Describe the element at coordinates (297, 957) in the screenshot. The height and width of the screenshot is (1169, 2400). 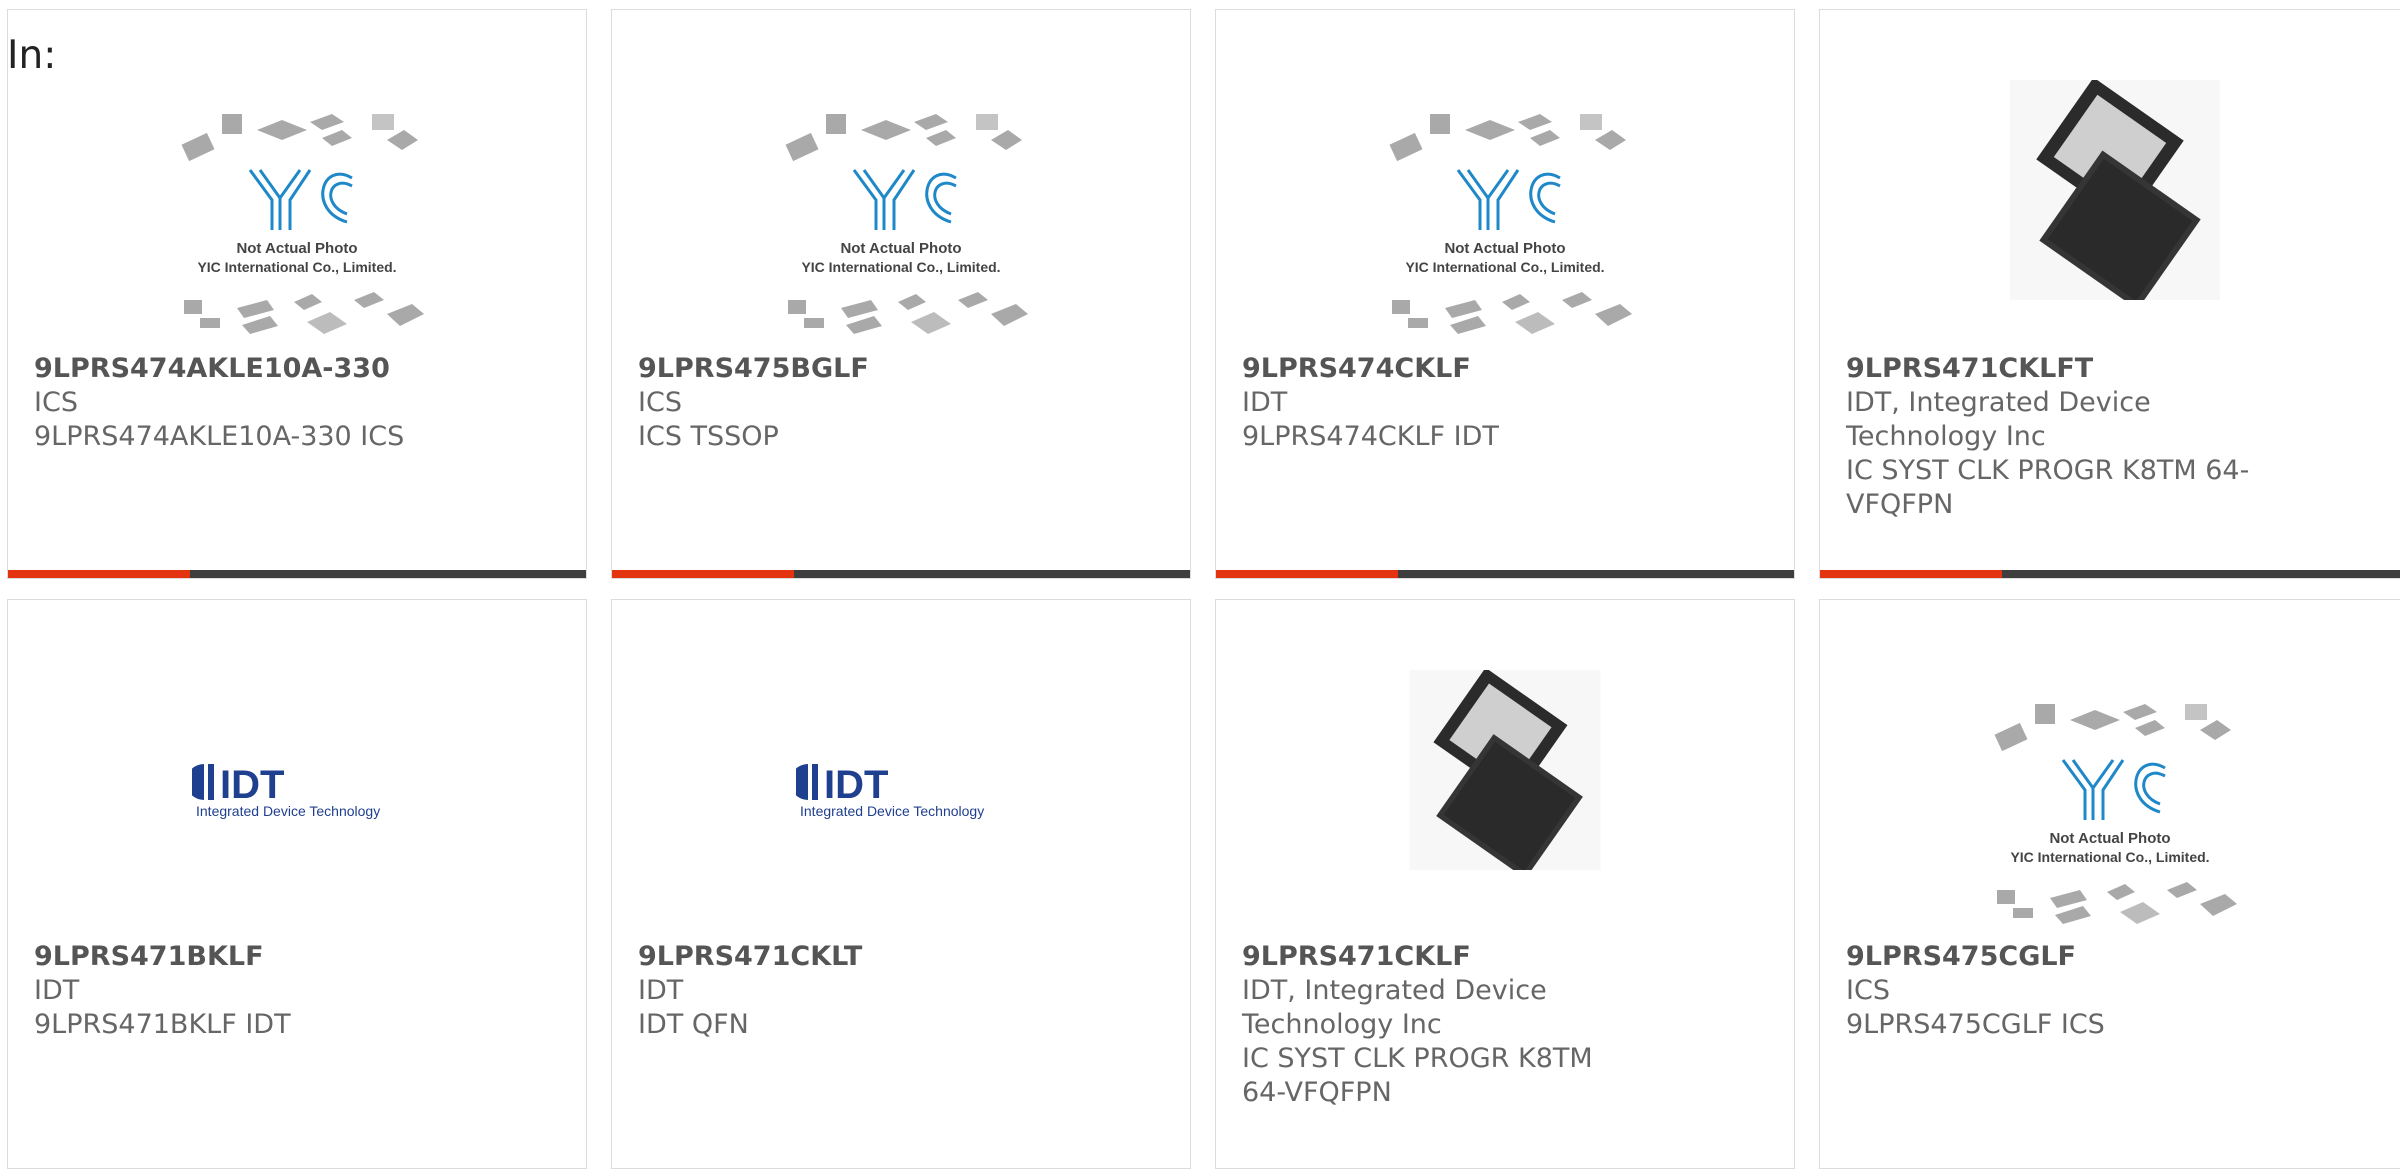
I see `part-number-link: 9LPRS471BKLF` at that location.